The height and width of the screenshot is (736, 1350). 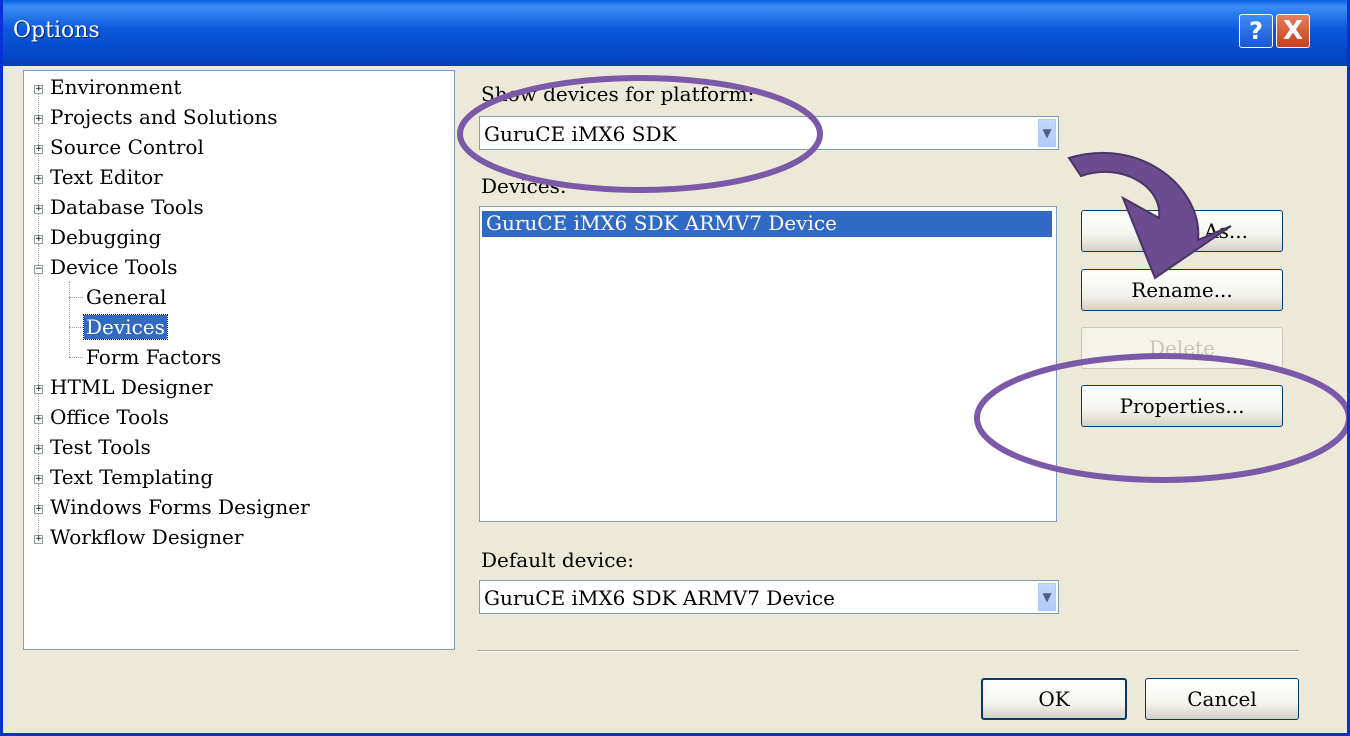 What do you see at coordinates (153, 357) in the screenshot?
I see `tree-item-form-factors: Form Factors` at bounding box center [153, 357].